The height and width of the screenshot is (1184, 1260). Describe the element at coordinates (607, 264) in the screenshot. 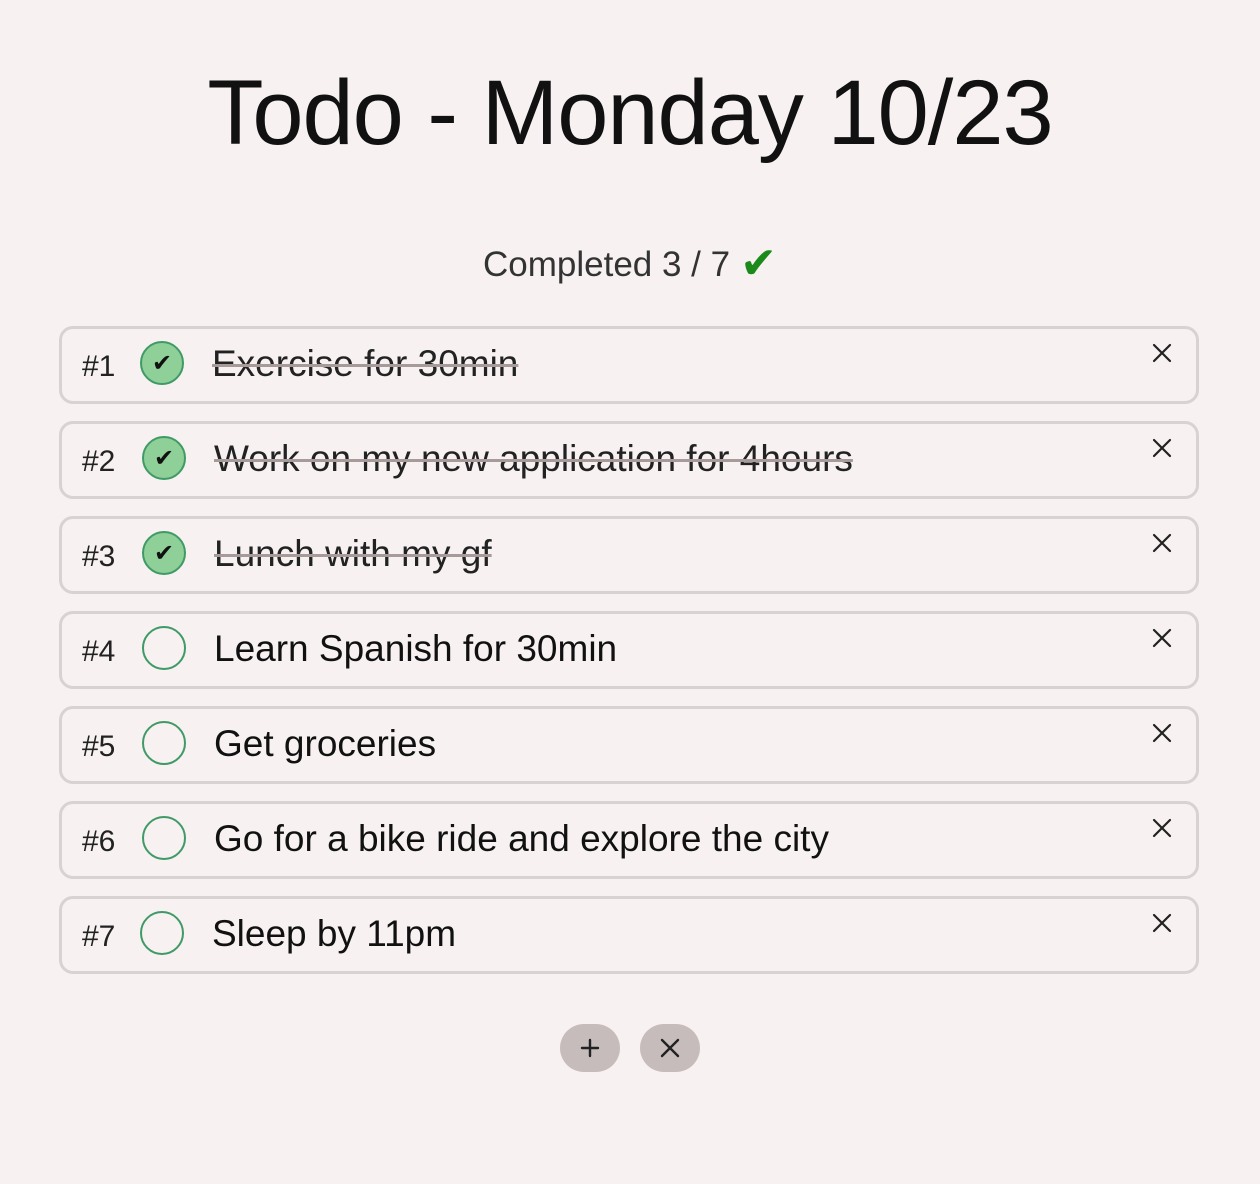

I see `progress-label: Completed 3 / 7` at that location.